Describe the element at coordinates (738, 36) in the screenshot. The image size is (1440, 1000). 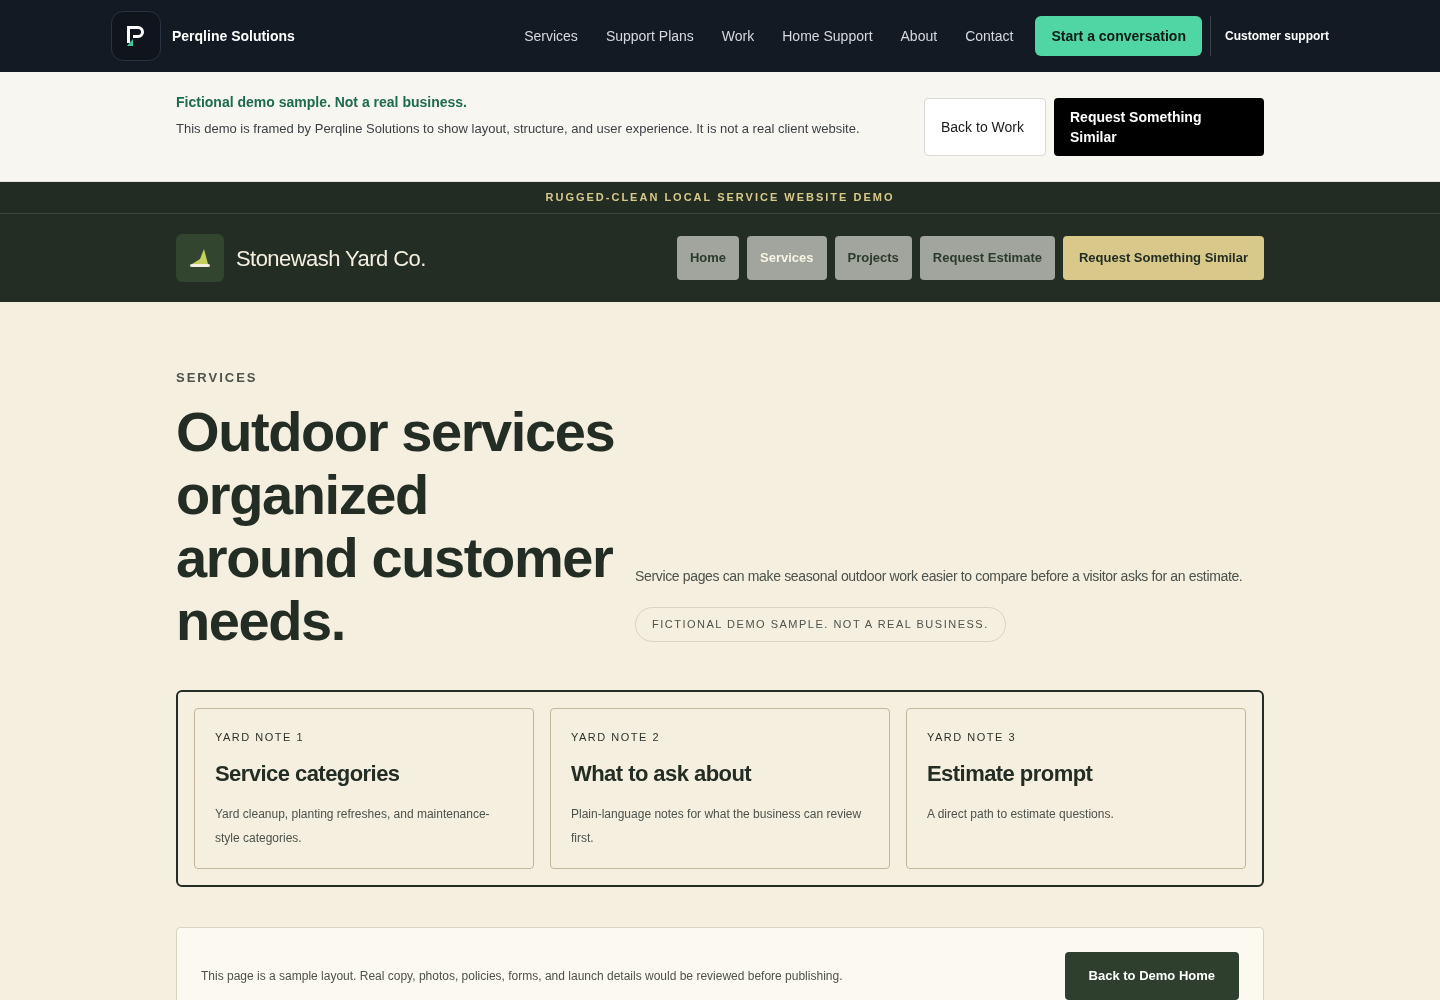
I see `nav-link: Work` at that location.